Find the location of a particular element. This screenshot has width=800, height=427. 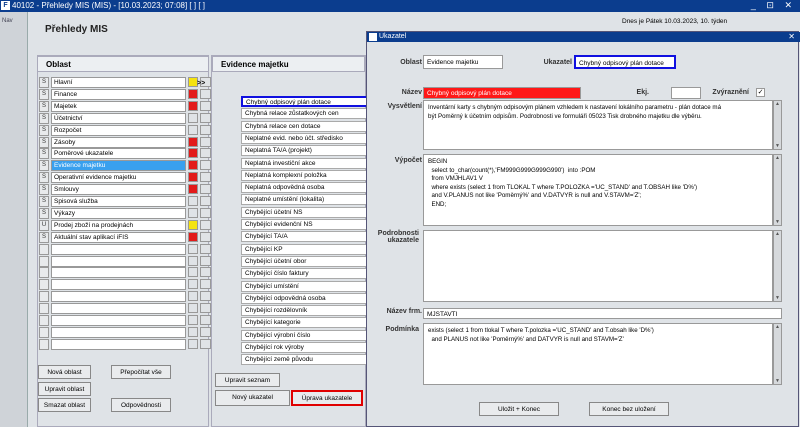

vysvetleni-scrollbar is located at coordinates (777, 125).